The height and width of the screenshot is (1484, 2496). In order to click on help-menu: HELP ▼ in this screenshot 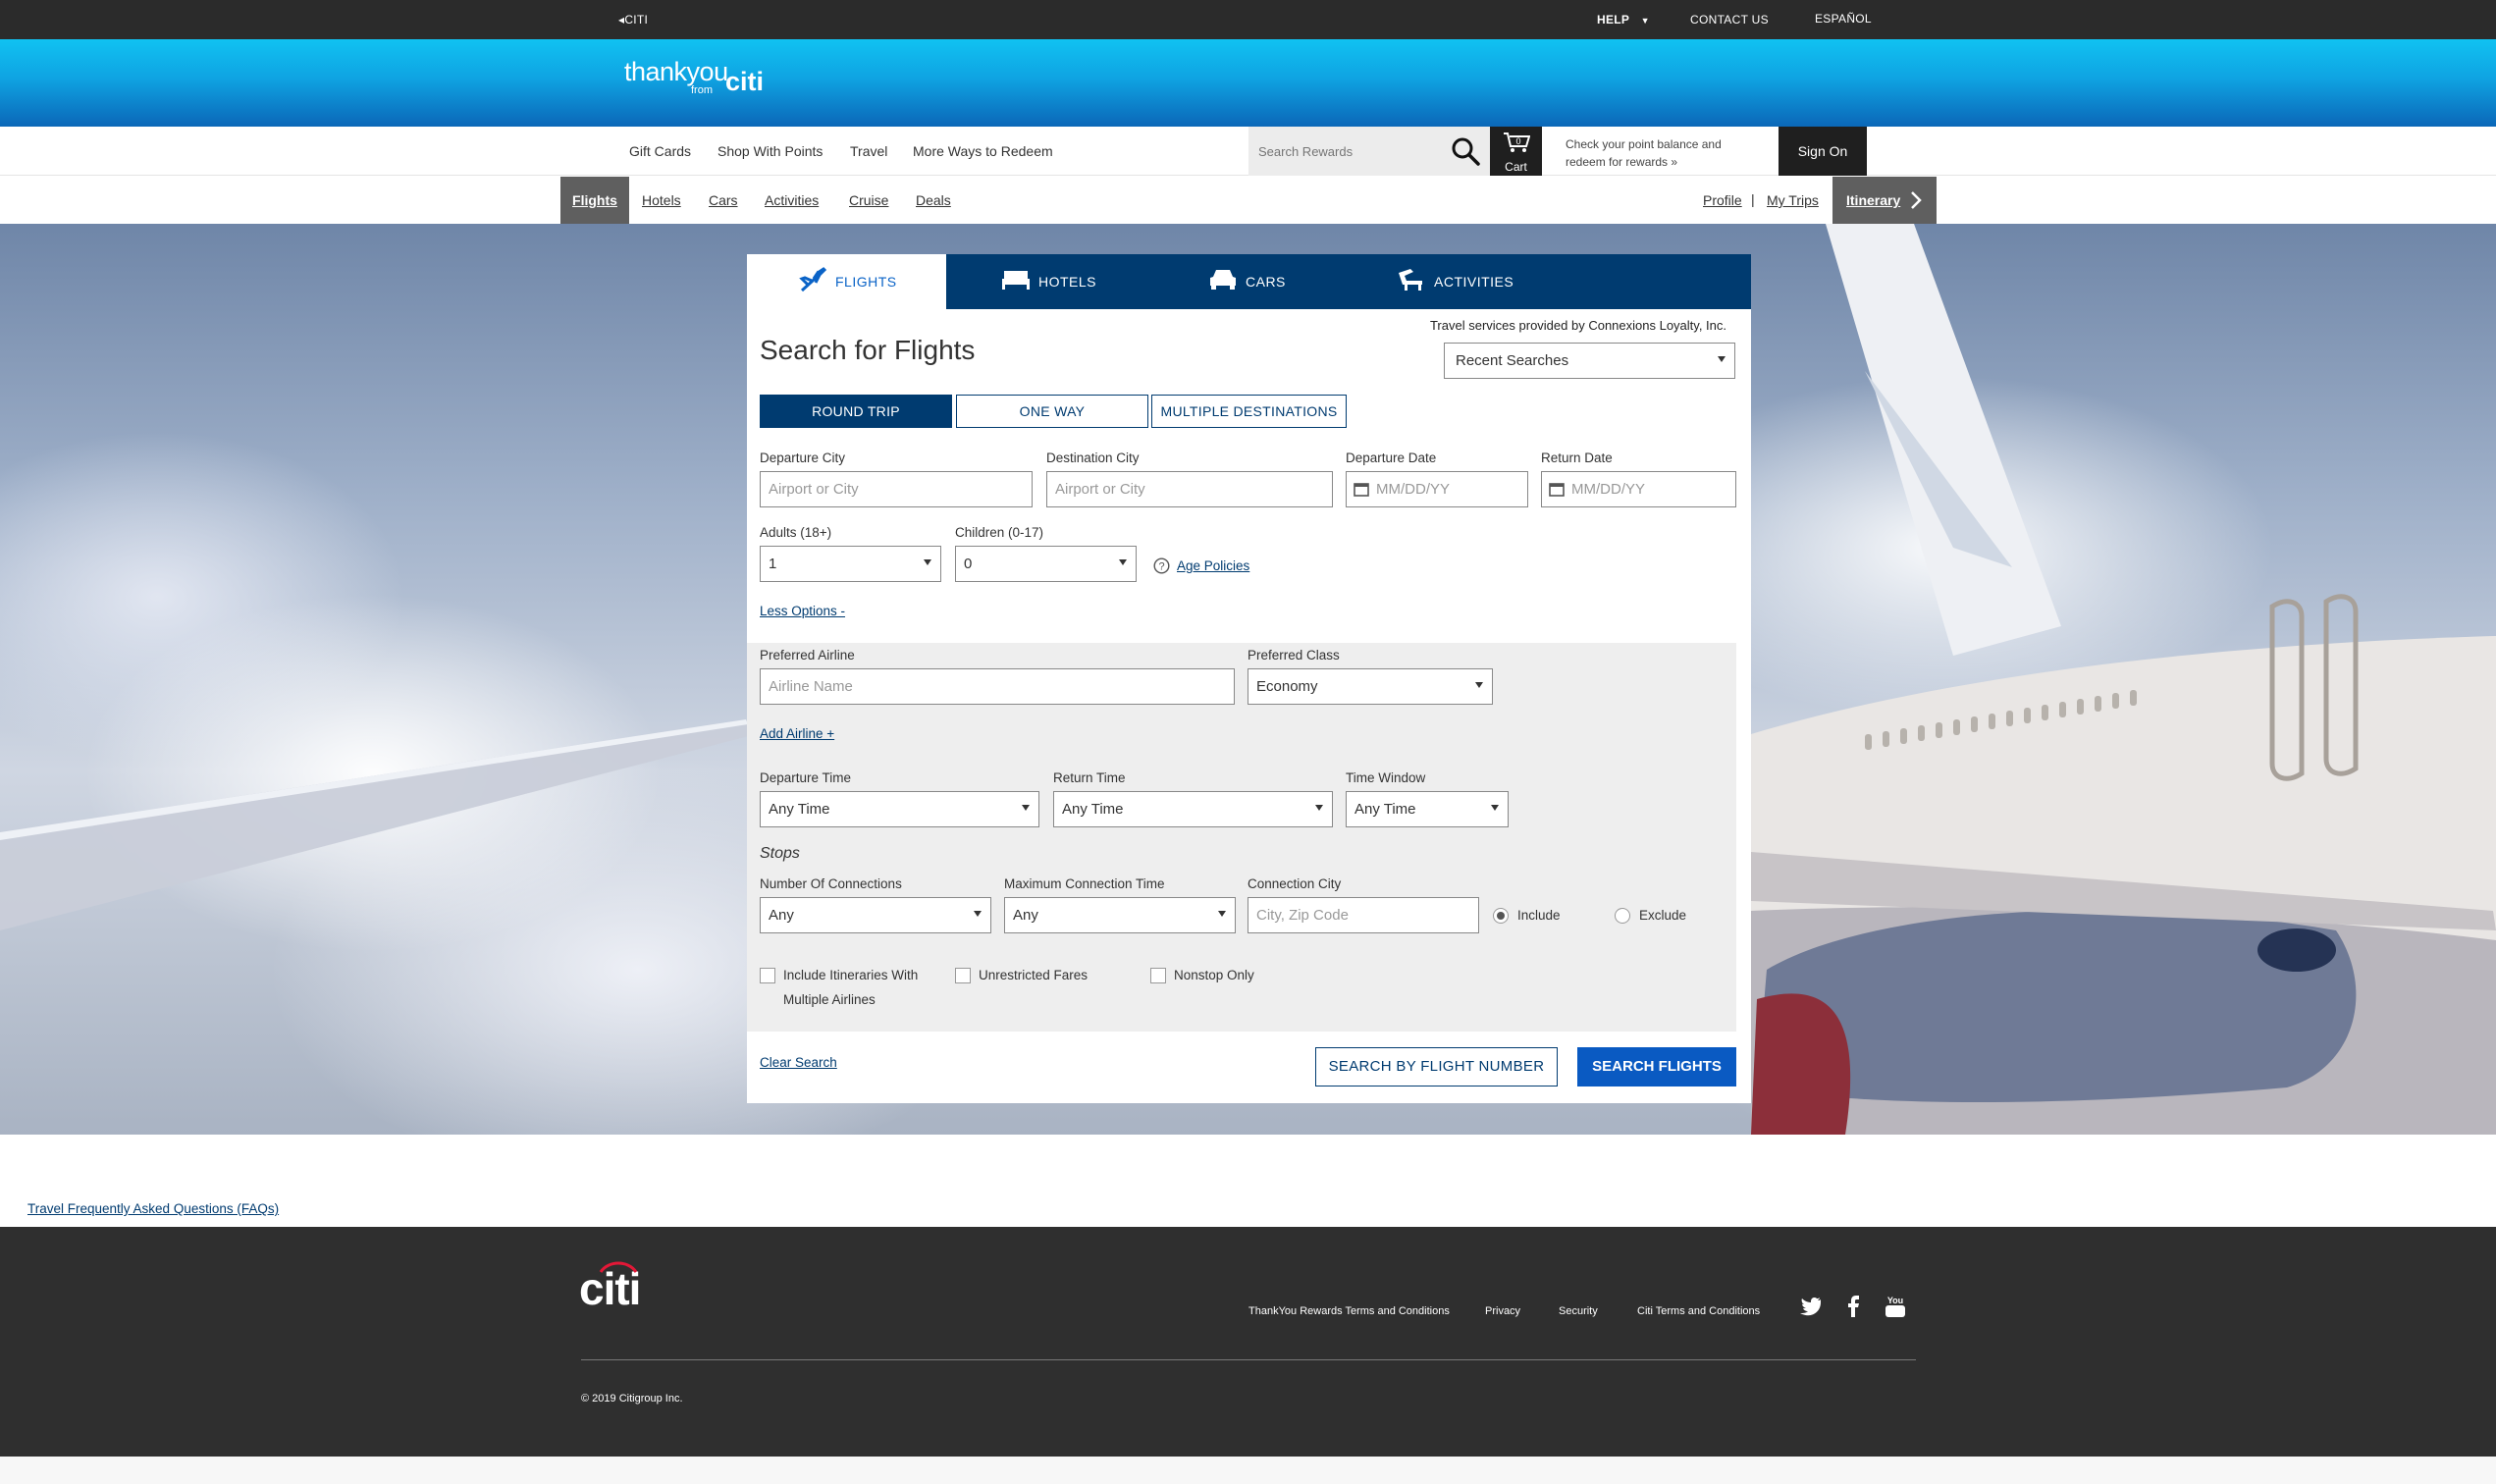, I will do `click(1623, 19)`.